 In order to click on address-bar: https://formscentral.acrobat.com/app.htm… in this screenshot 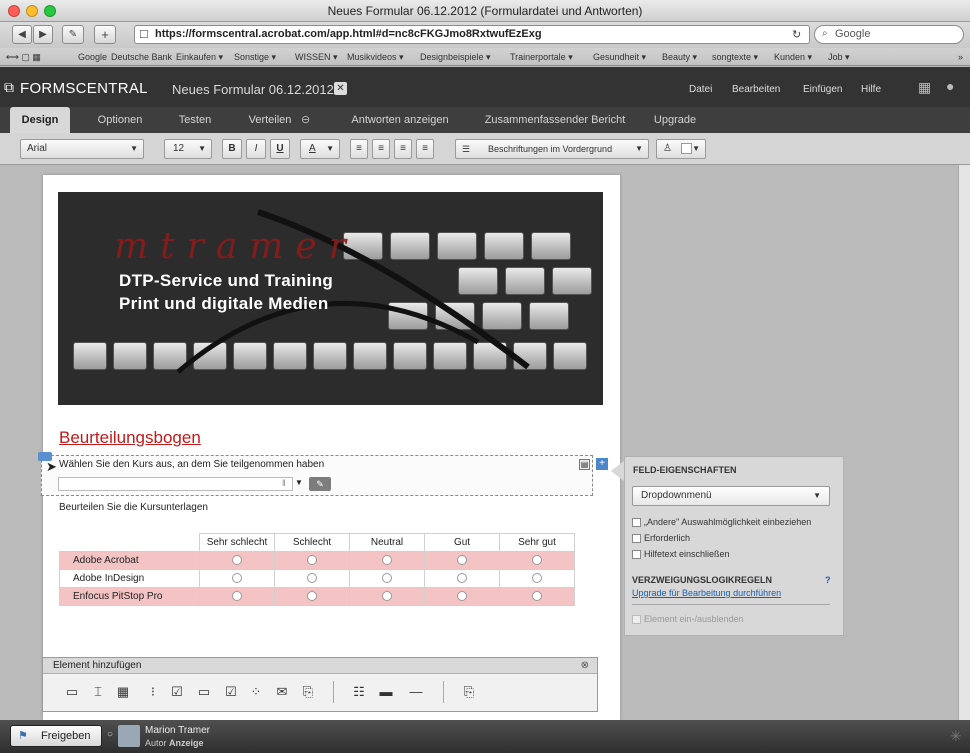, I will do `click(472, 34)`.